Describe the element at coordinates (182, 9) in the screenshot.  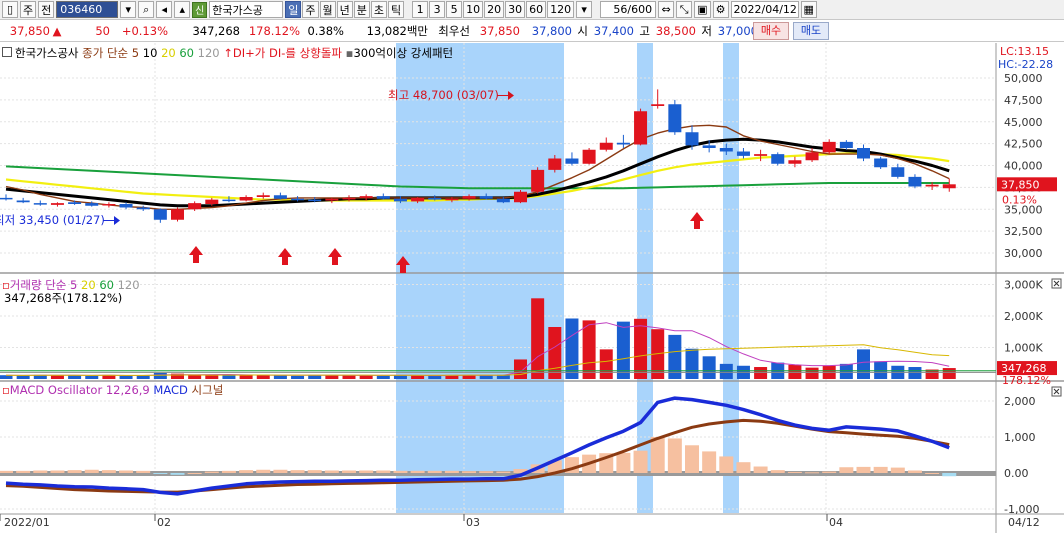
I see `prev-stock-icon: ▴` at that location.